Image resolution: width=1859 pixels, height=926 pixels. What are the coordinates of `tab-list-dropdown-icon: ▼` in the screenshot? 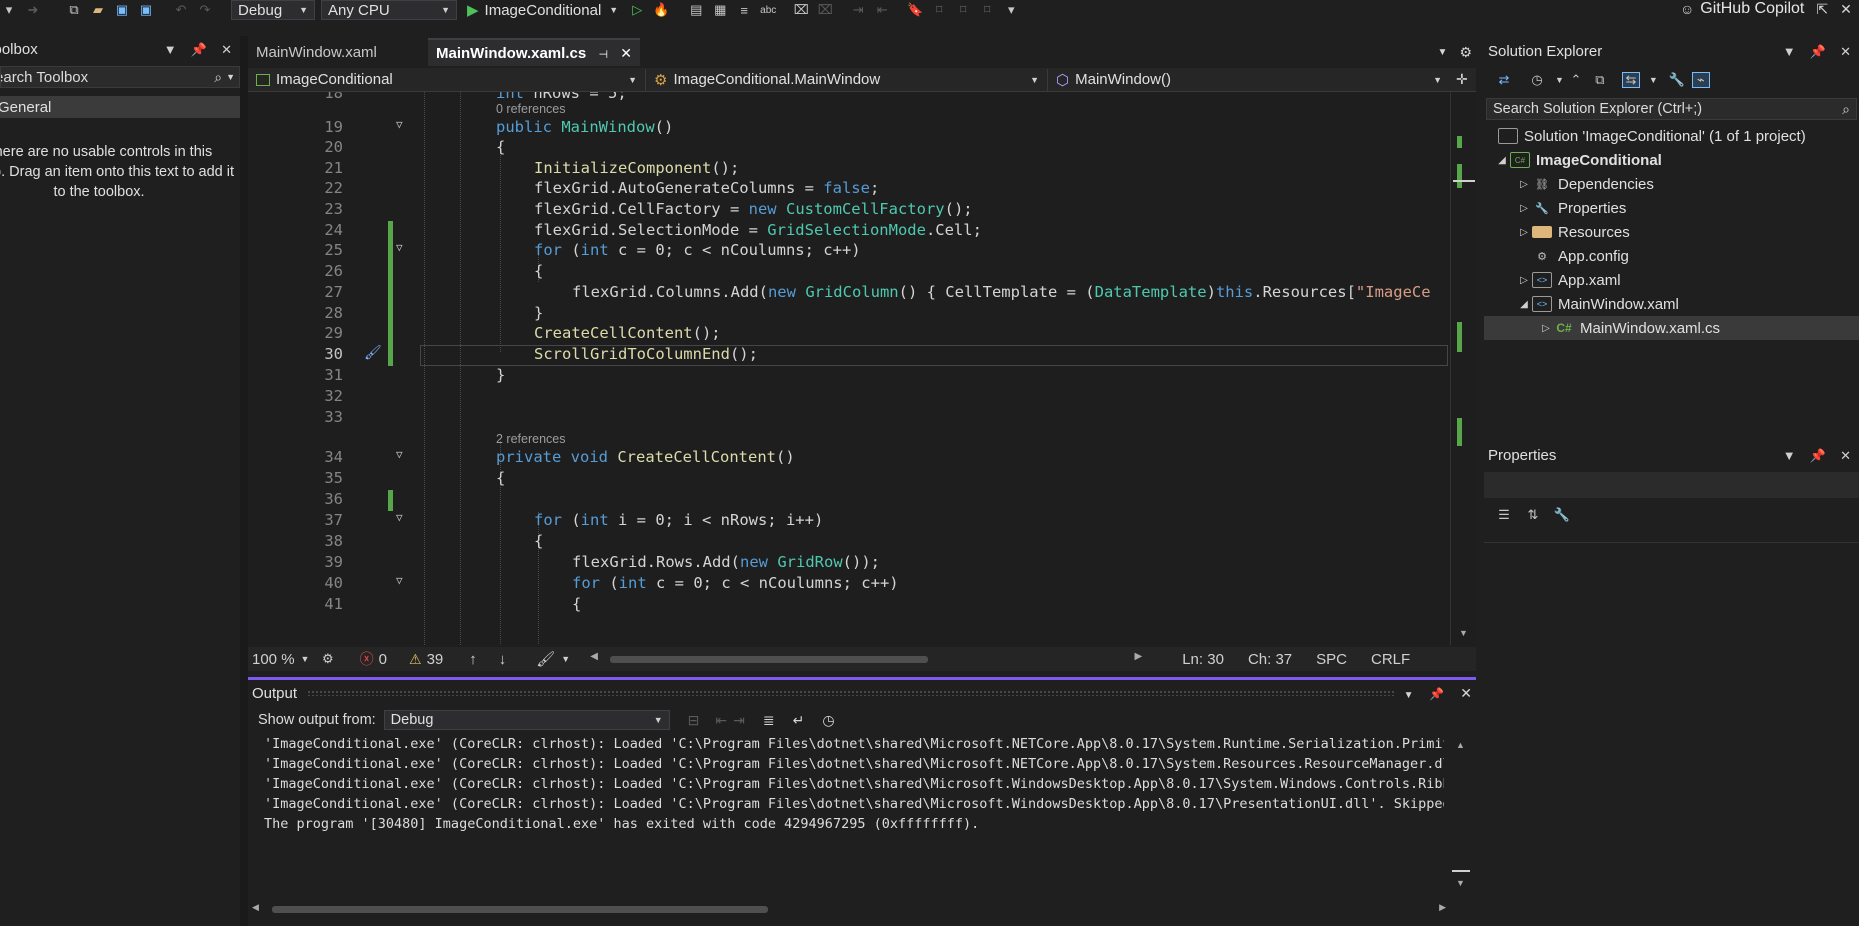 It's located at (1443, 52).